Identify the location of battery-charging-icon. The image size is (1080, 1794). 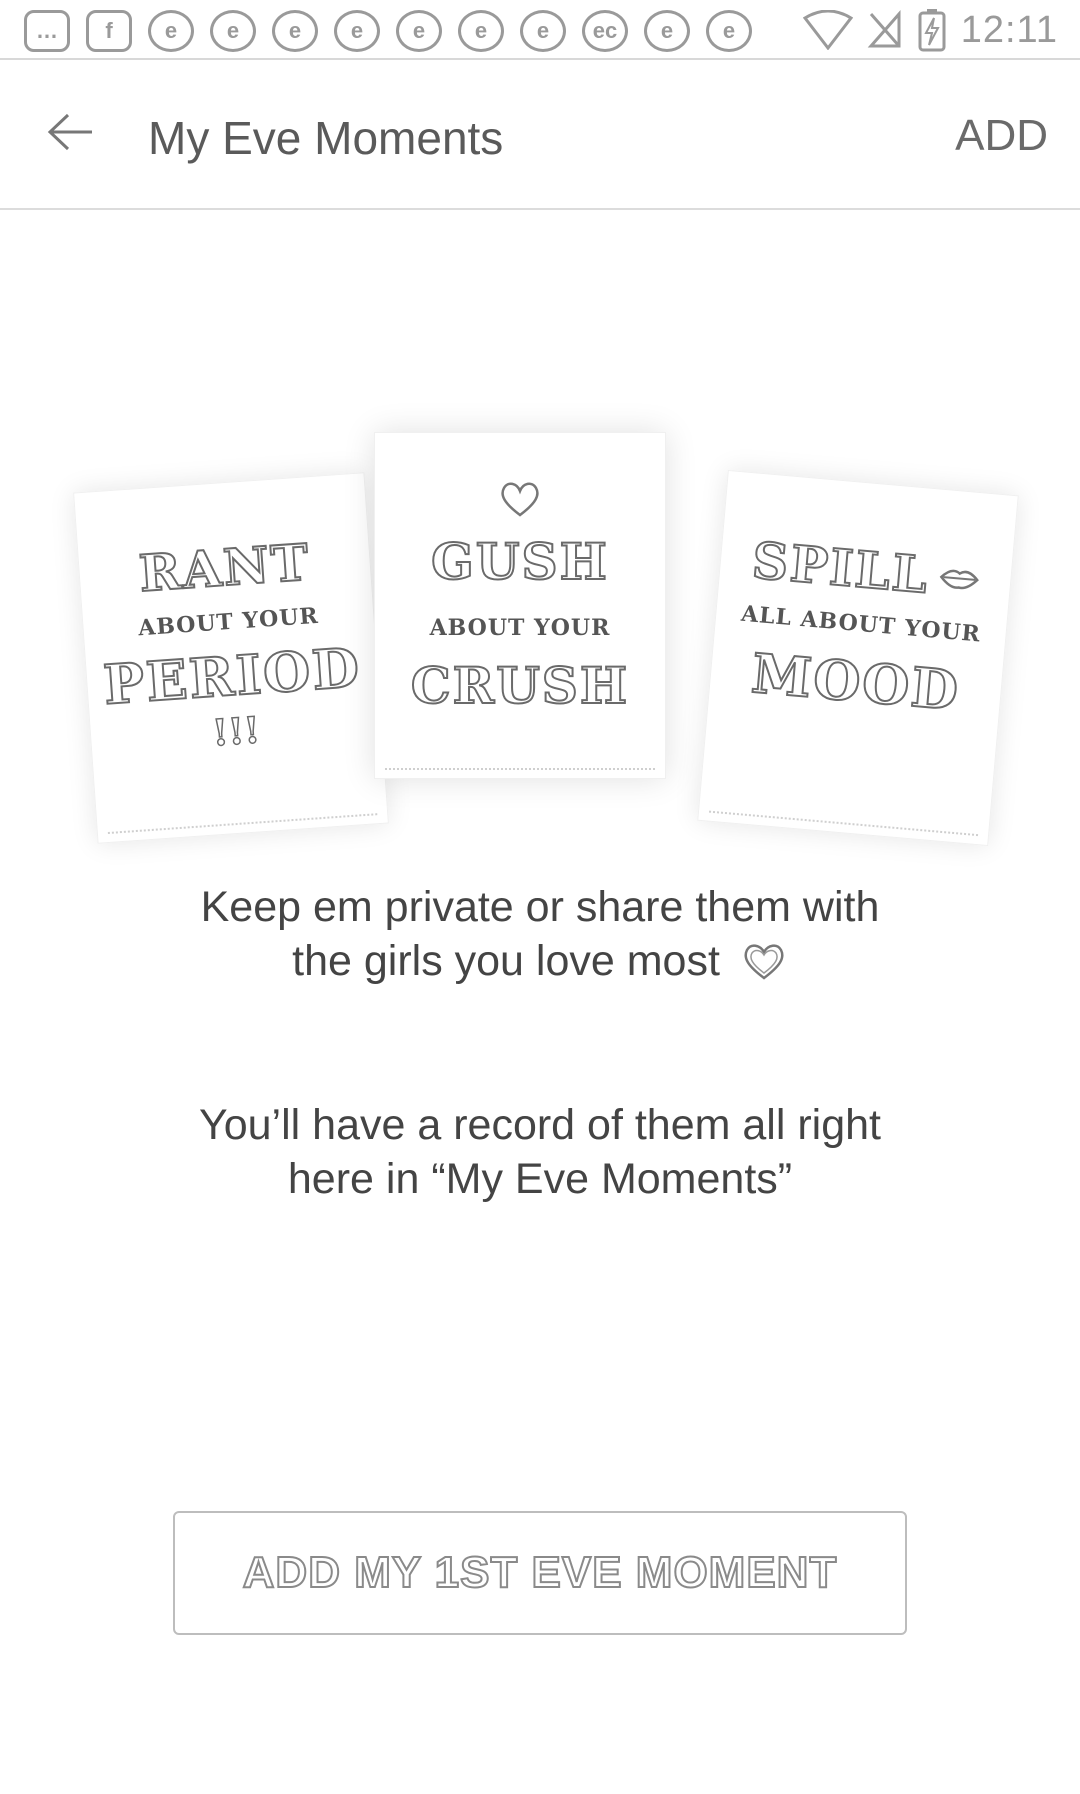
(932, 30).